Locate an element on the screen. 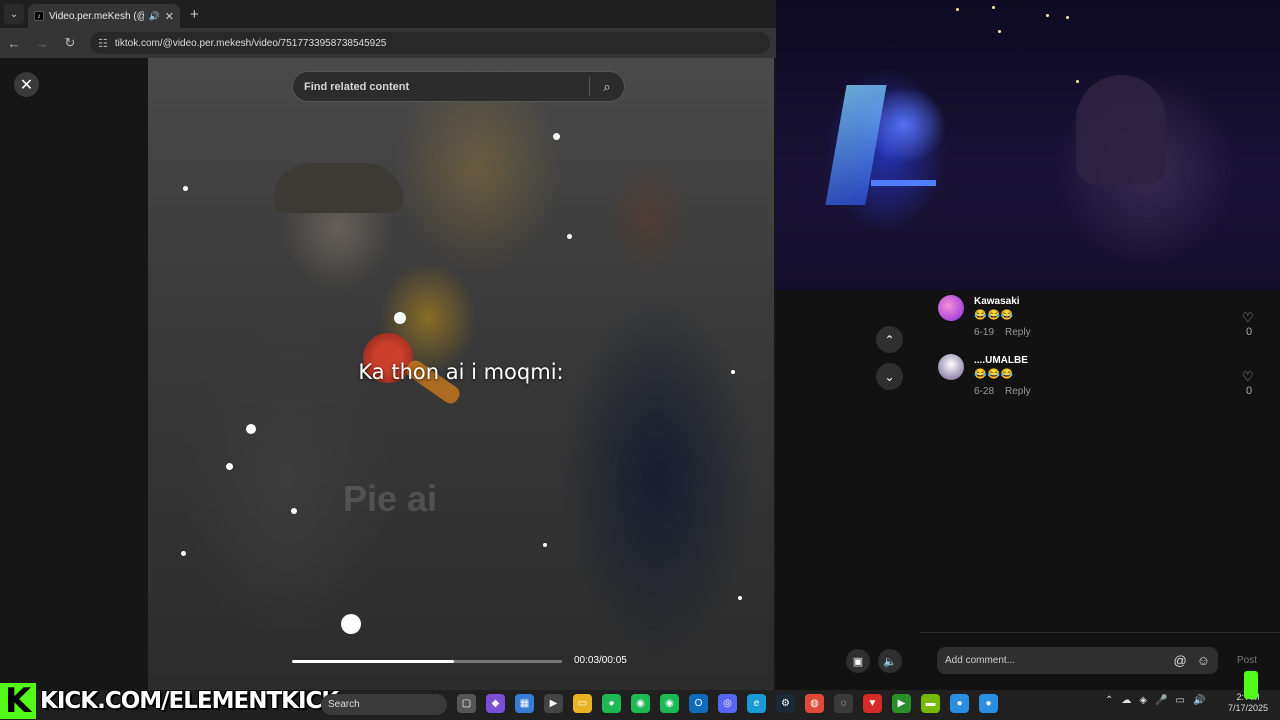 This screenshot has height=720, width=1280. kick-app-icon: ▶ is located at coordinates (901, 703).